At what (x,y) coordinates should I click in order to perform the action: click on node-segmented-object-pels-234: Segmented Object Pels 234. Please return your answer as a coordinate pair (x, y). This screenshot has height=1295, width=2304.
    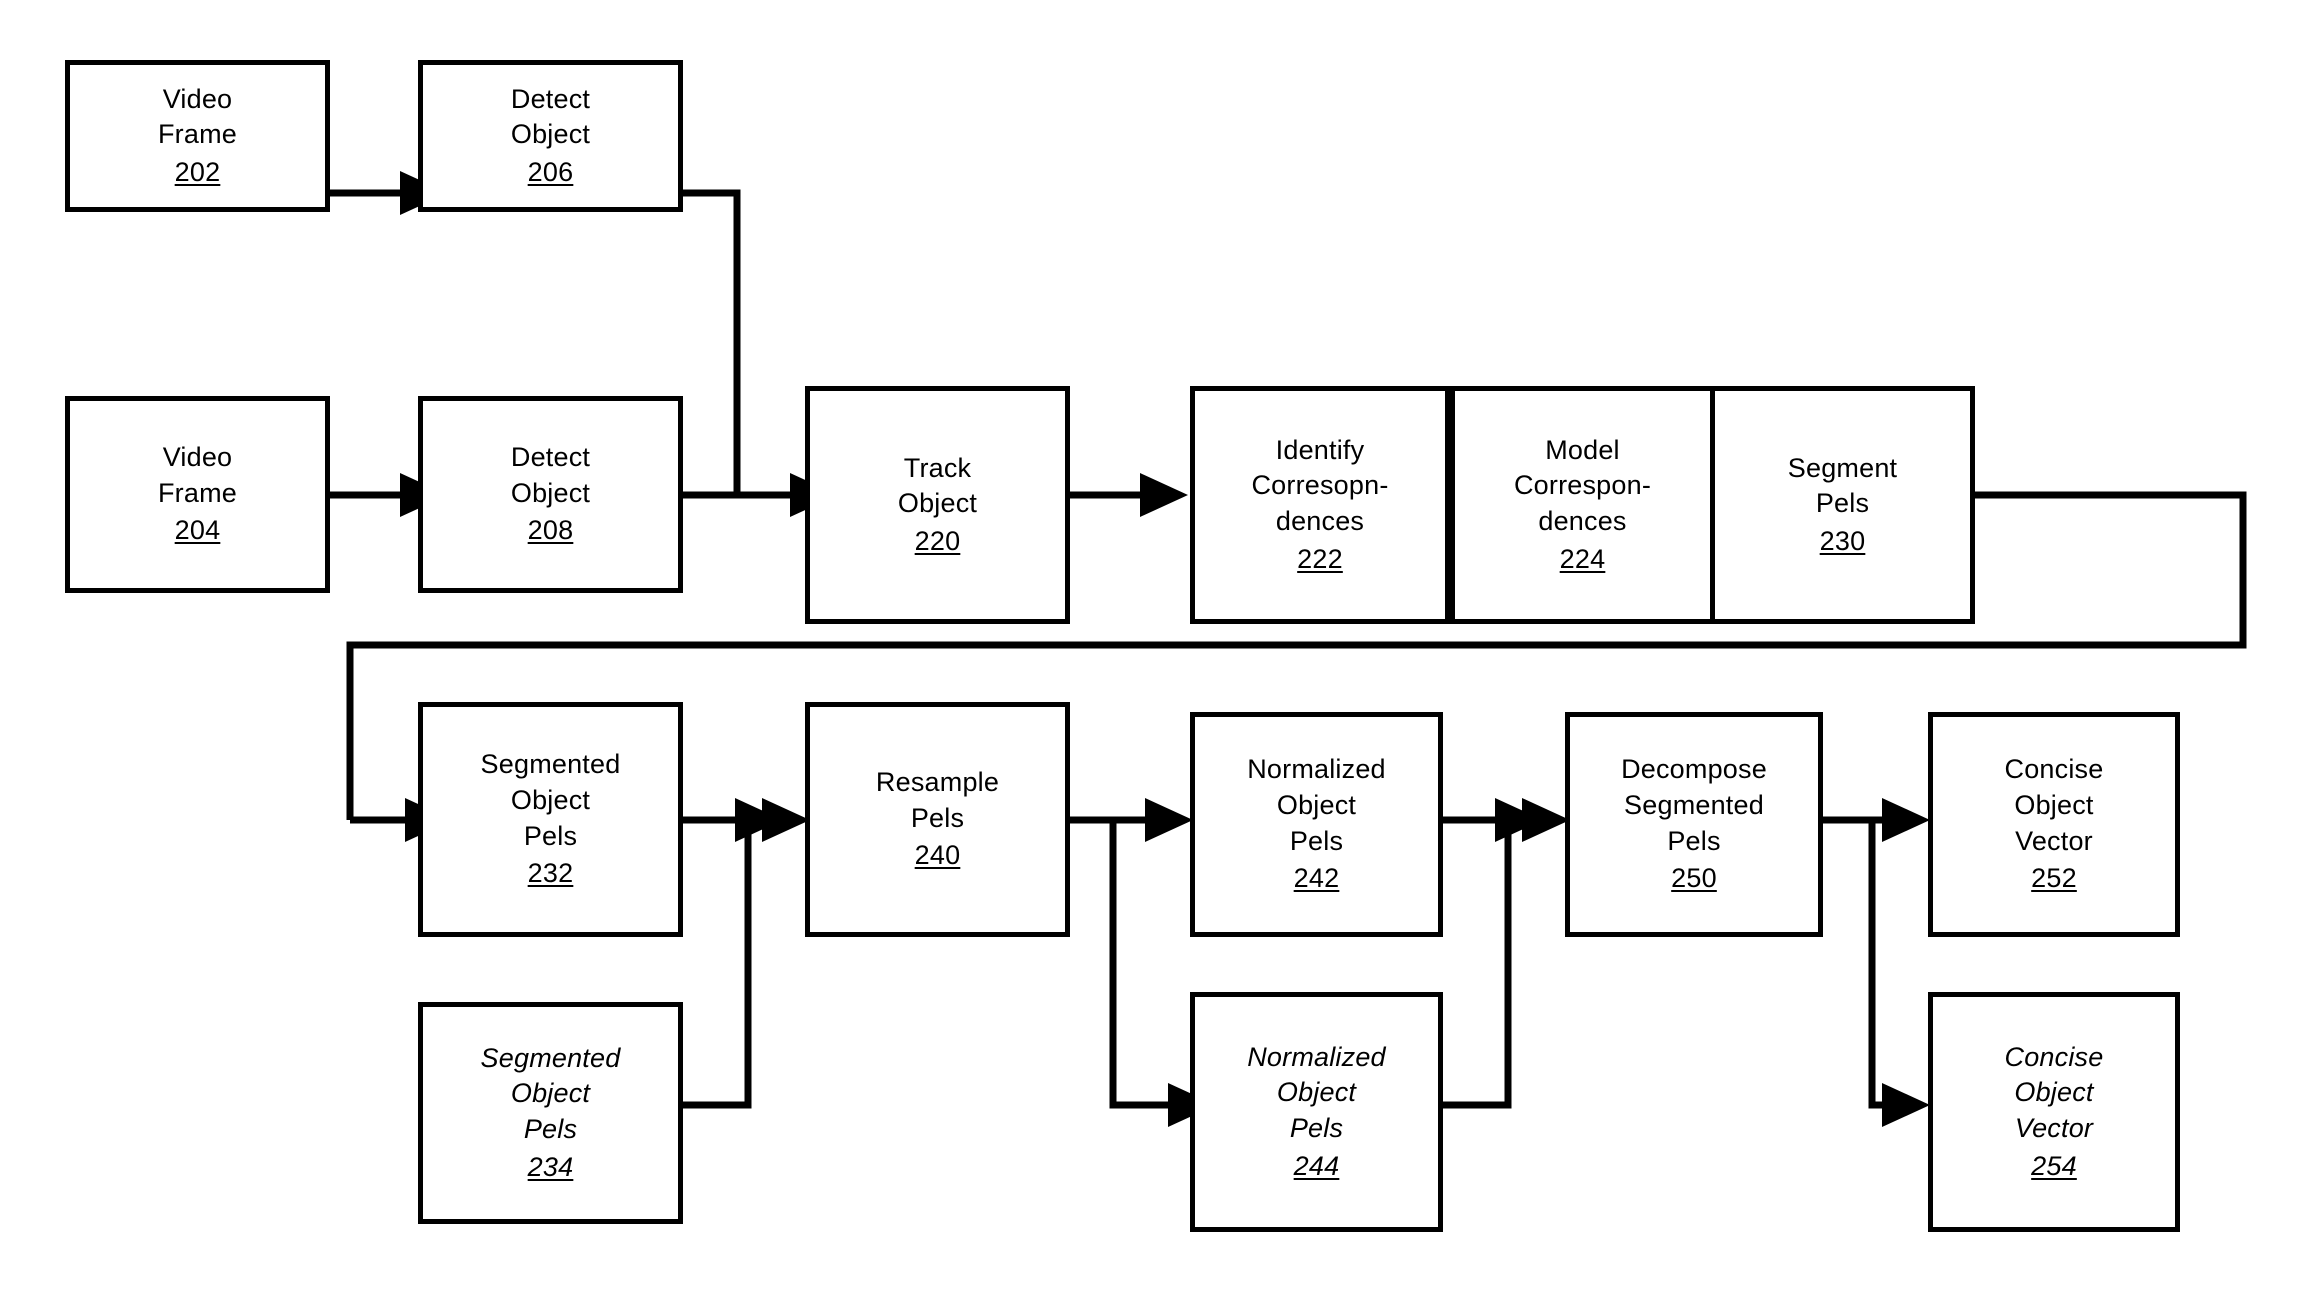
    Looking at the image, I should click on (550, 1113).